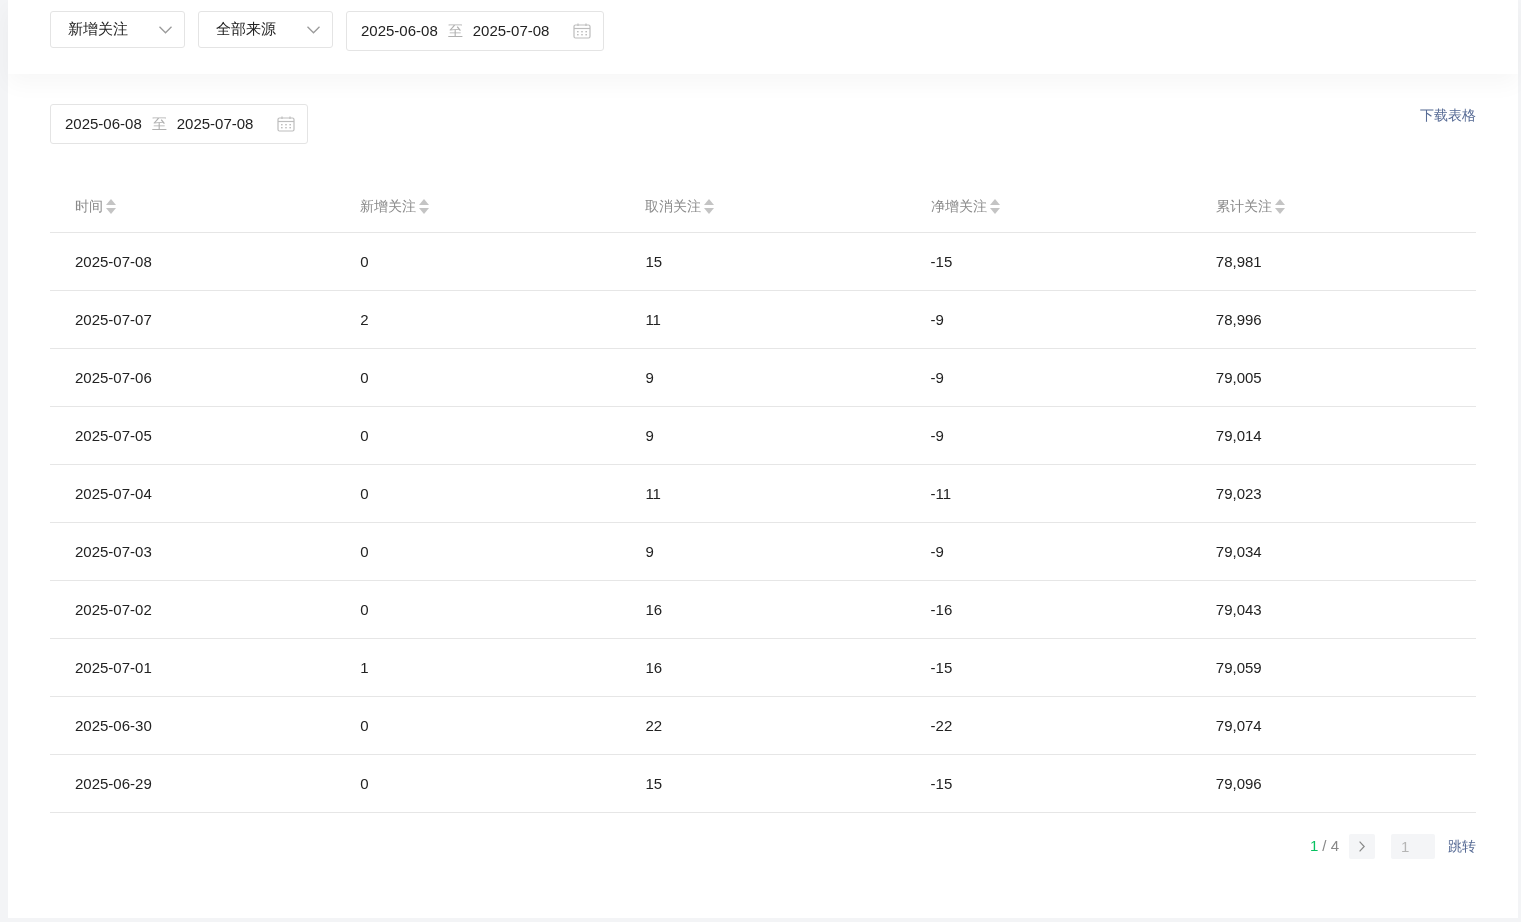 The height and width of the screenshot is (922, 1521). Describe the element at coordinates (113, 667) in the screenshot. I see `table-cell: 2025-07-01` at that location.